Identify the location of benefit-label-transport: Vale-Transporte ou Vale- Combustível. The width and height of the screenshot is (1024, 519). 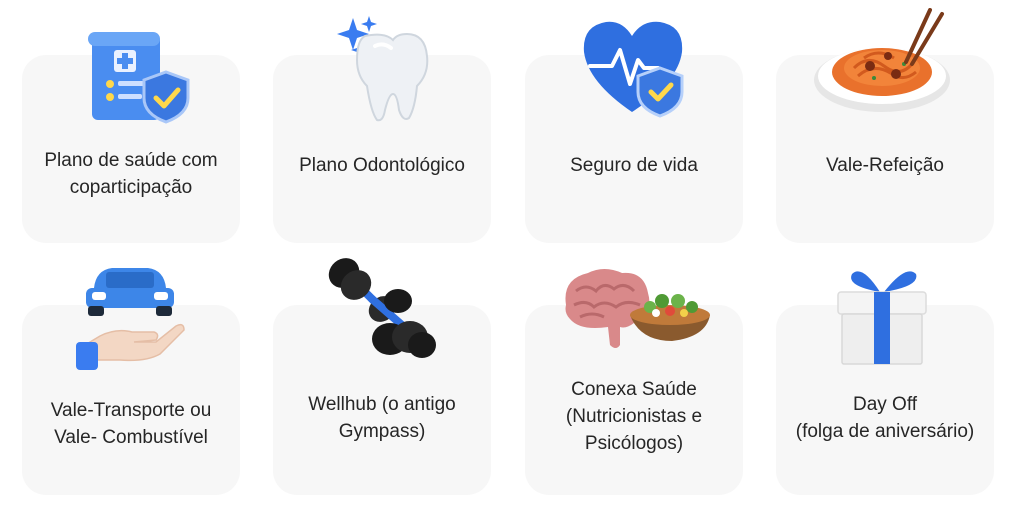
(131, 424).